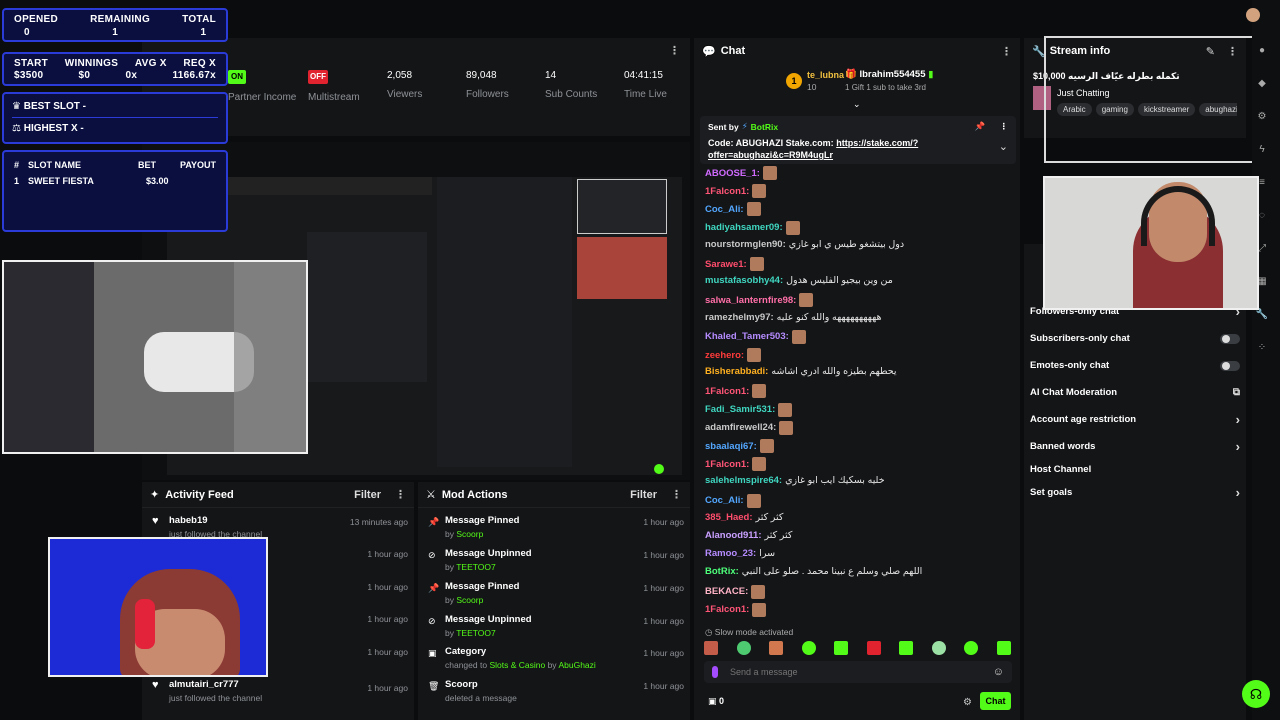  Describe the element at coordinates (715, 672) in the screenshot. I see `mic-icon` at that location.